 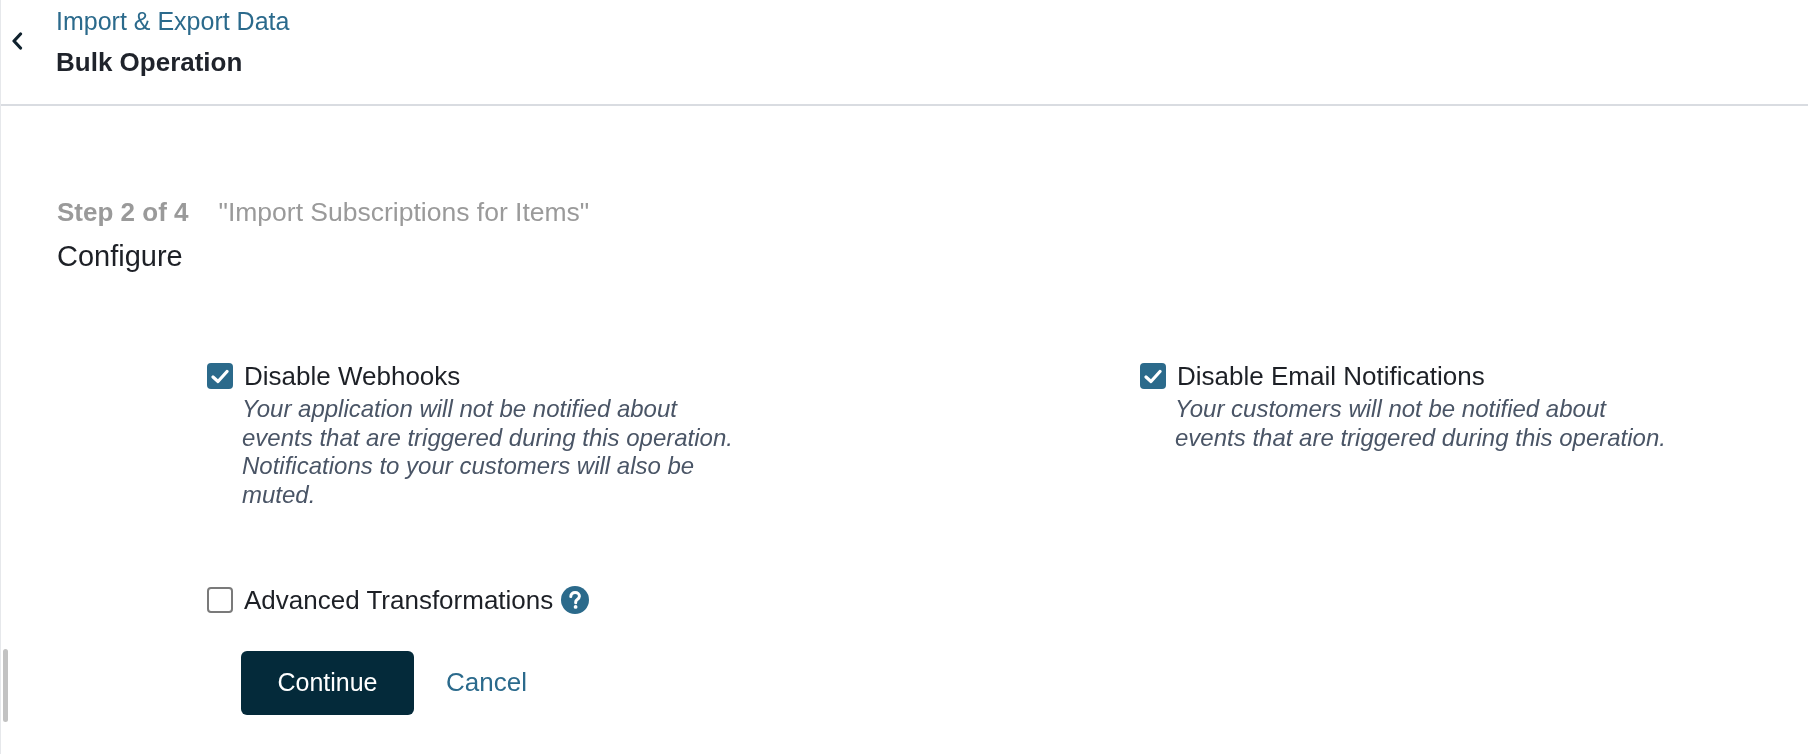 What do you see at coordinates (487, 452) in the screenshot?
I see `option-description: Your application will not be notified about events that are triggered during this operation. Notifications to your customers will also be muted.` at bounding box center [487, 452].